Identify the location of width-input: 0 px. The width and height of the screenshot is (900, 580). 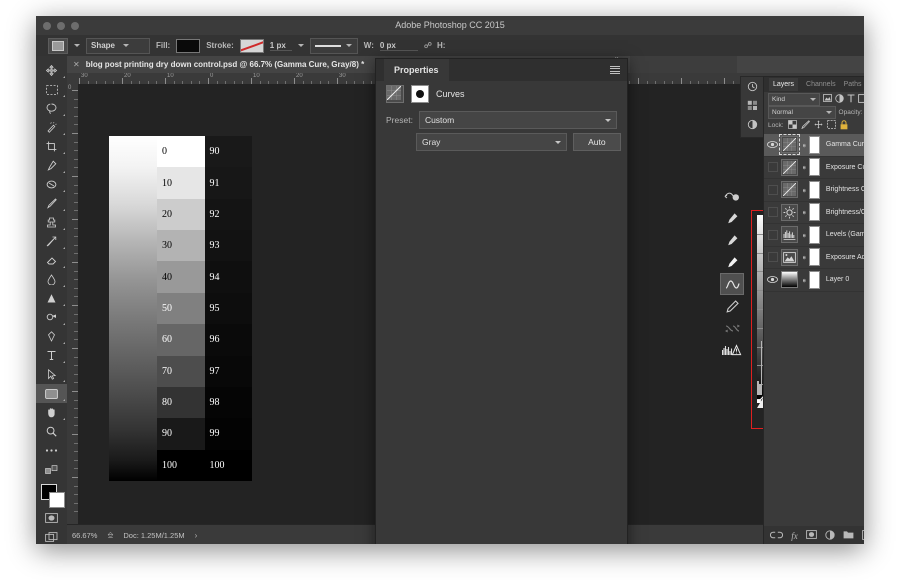
(398, 46).